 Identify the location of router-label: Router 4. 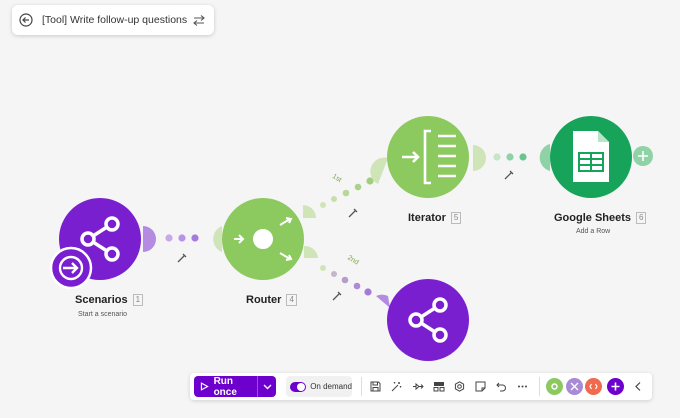
(271, 300).